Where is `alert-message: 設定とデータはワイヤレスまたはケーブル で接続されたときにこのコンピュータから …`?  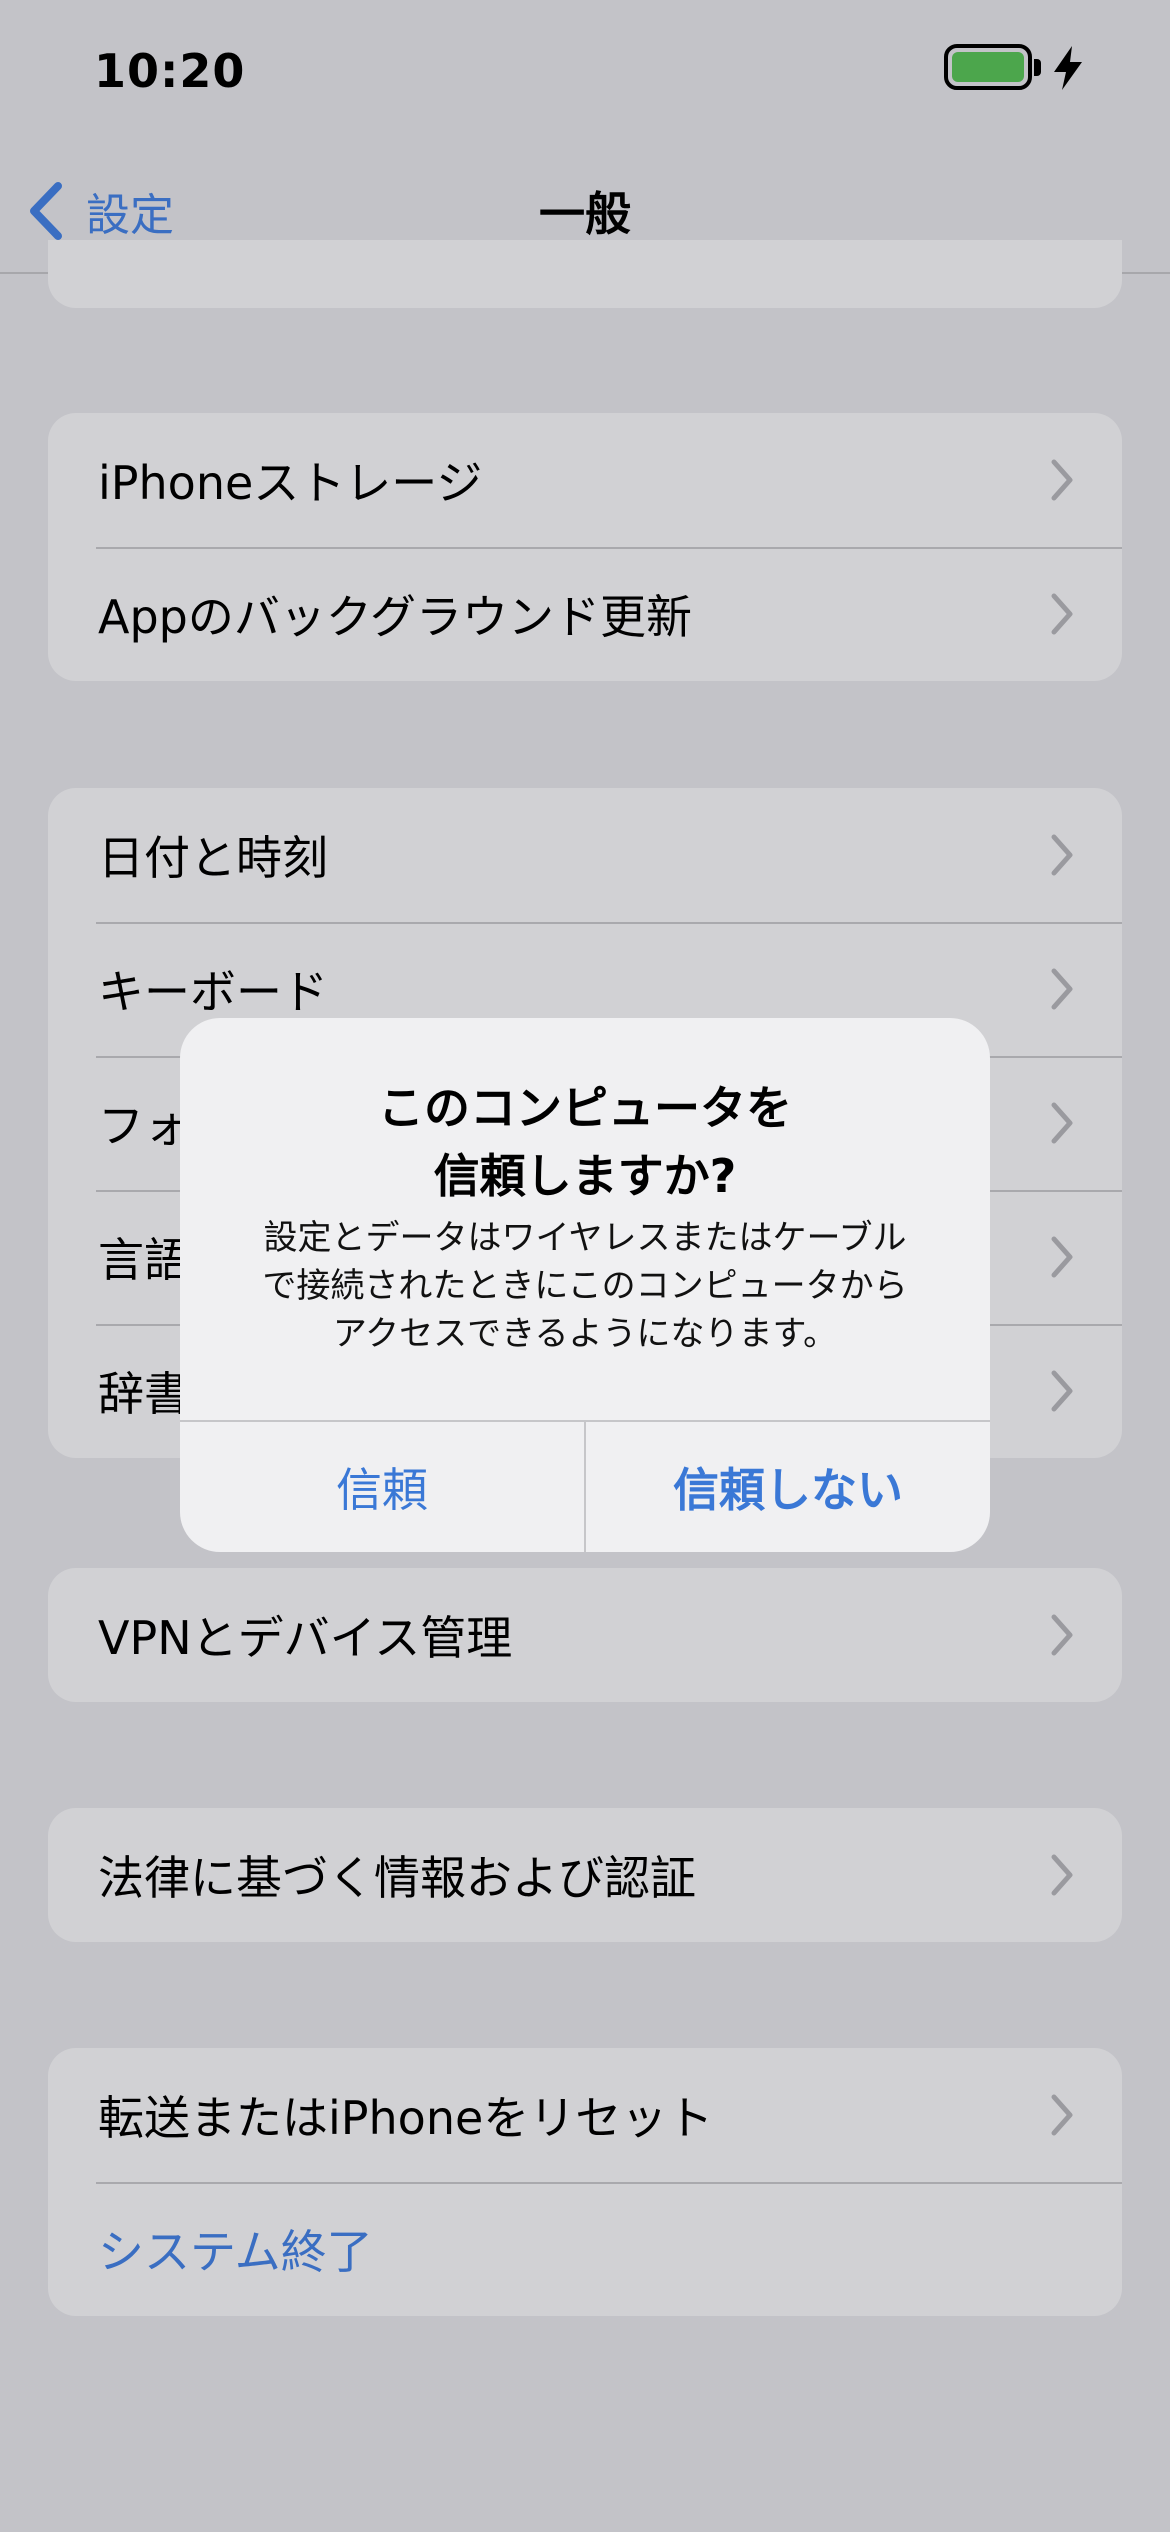
alert-message: 設定とデータはワイヤレスまたはケーブル で接続されたときにこのコンピュータから … is located at coordinates (585, 1286).